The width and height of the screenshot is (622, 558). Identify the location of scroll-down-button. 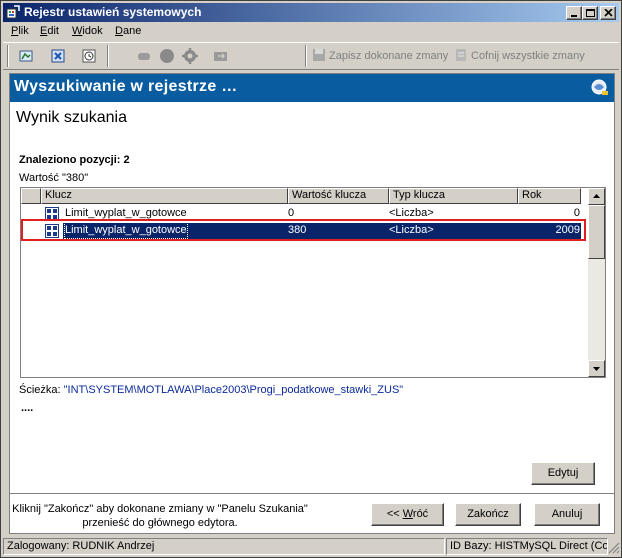
(596, 368).